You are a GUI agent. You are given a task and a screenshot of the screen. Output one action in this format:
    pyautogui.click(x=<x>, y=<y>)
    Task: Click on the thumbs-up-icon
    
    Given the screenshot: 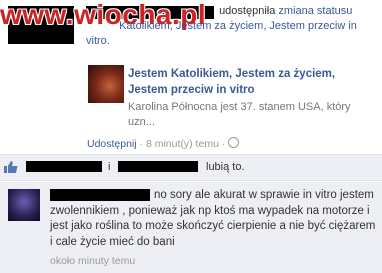 What is the action you would take?
    pyautogui.click(x=11, y=167)
    